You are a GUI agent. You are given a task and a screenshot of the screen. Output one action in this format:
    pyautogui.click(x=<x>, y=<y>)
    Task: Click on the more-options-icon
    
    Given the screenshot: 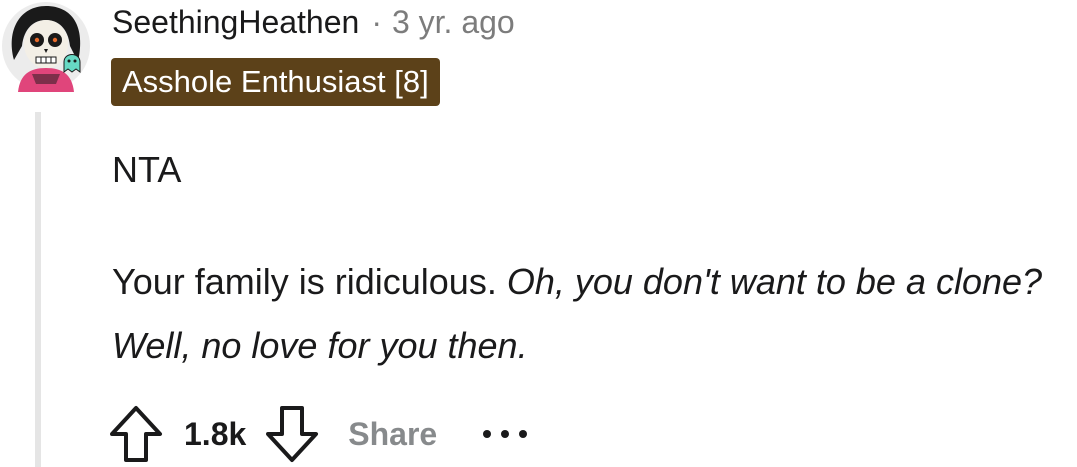 What is the action you would take?
    pyautogui.click(x=505, y=434)
    